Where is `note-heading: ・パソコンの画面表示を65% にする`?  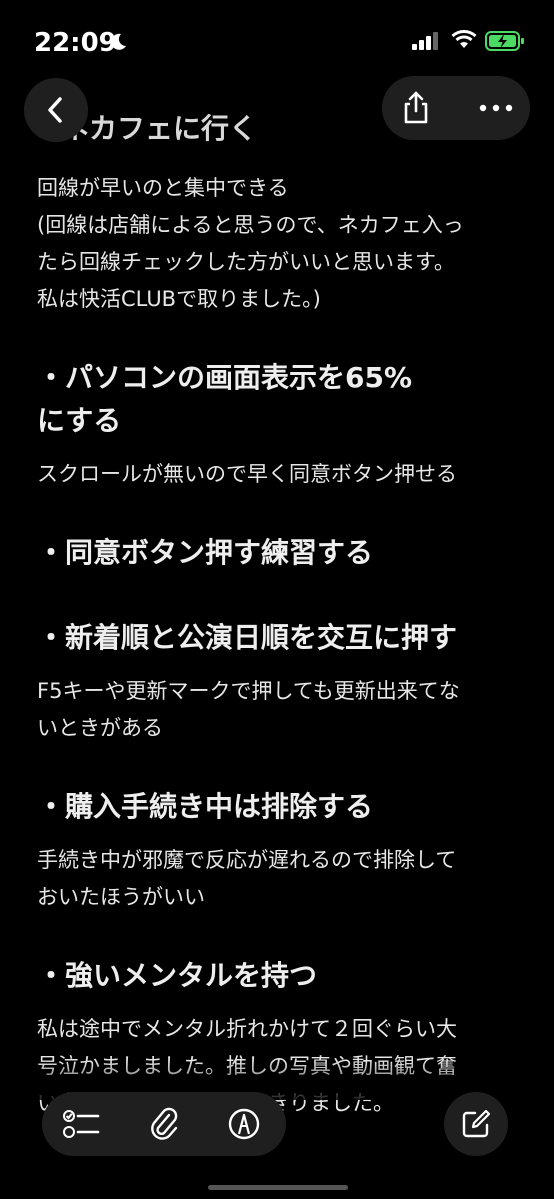
note-heading: ・パソコンの画面表示を65% にする is located at coordinates (225, 399).